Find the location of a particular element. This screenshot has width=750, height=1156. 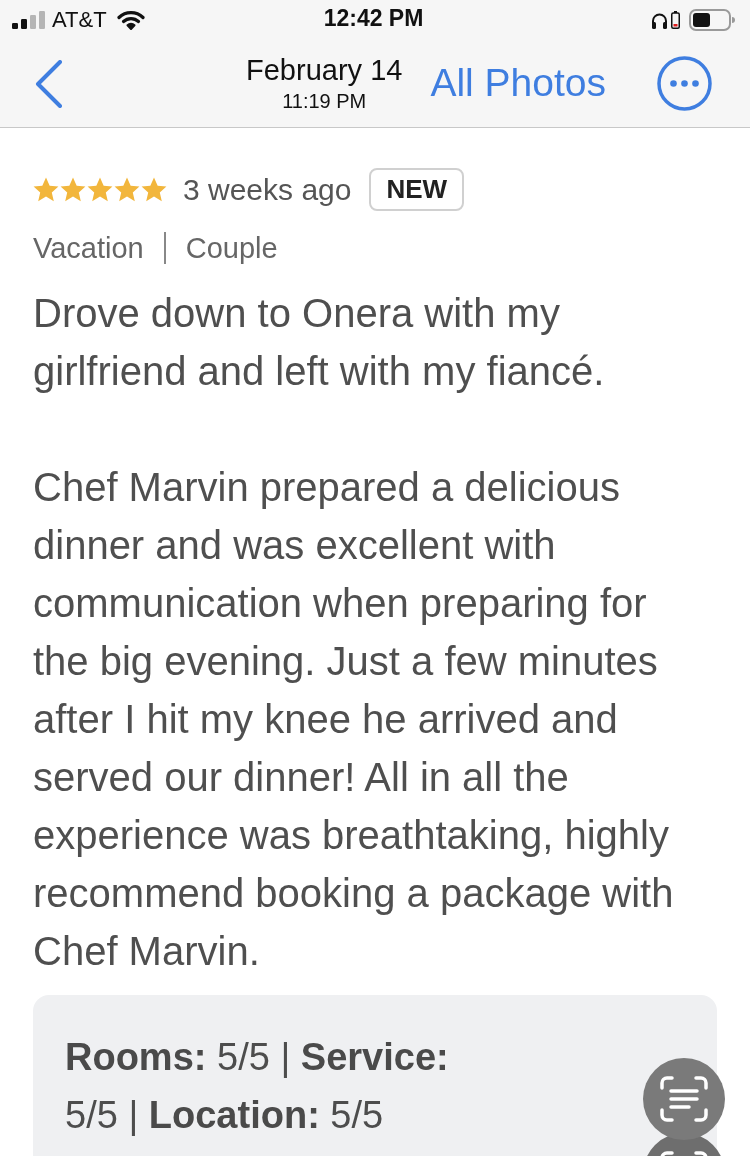

ratings-summary: Rooms: 5/5 | Service: 5/5 | Location: 5/5 is located at coordinates (257, 1086).